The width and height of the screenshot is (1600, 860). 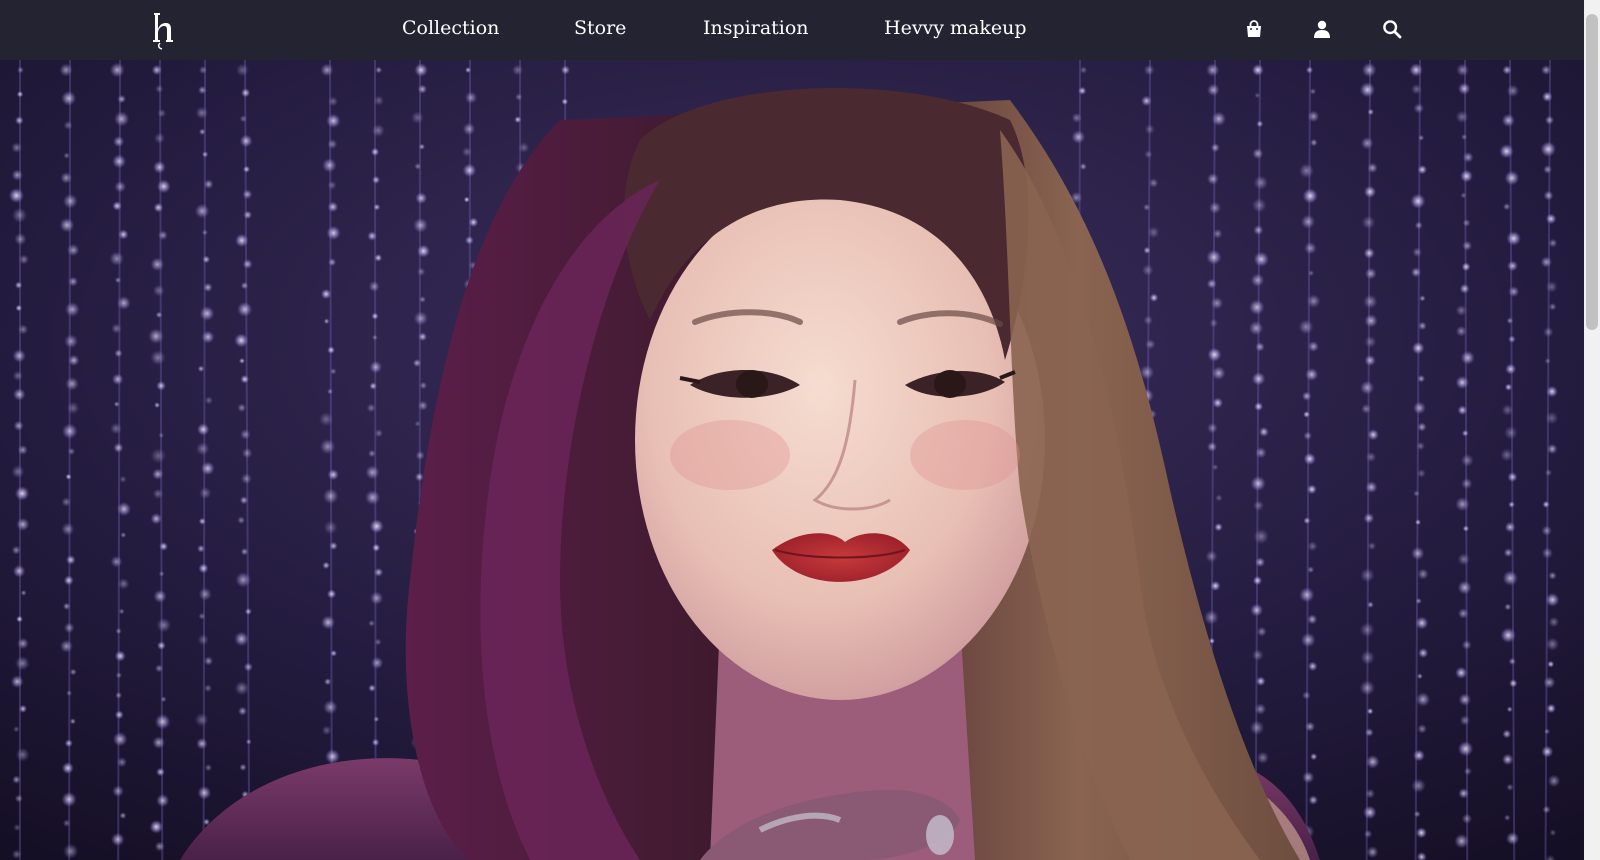 I want to click on search-icon, so click(x=1392, y=29).